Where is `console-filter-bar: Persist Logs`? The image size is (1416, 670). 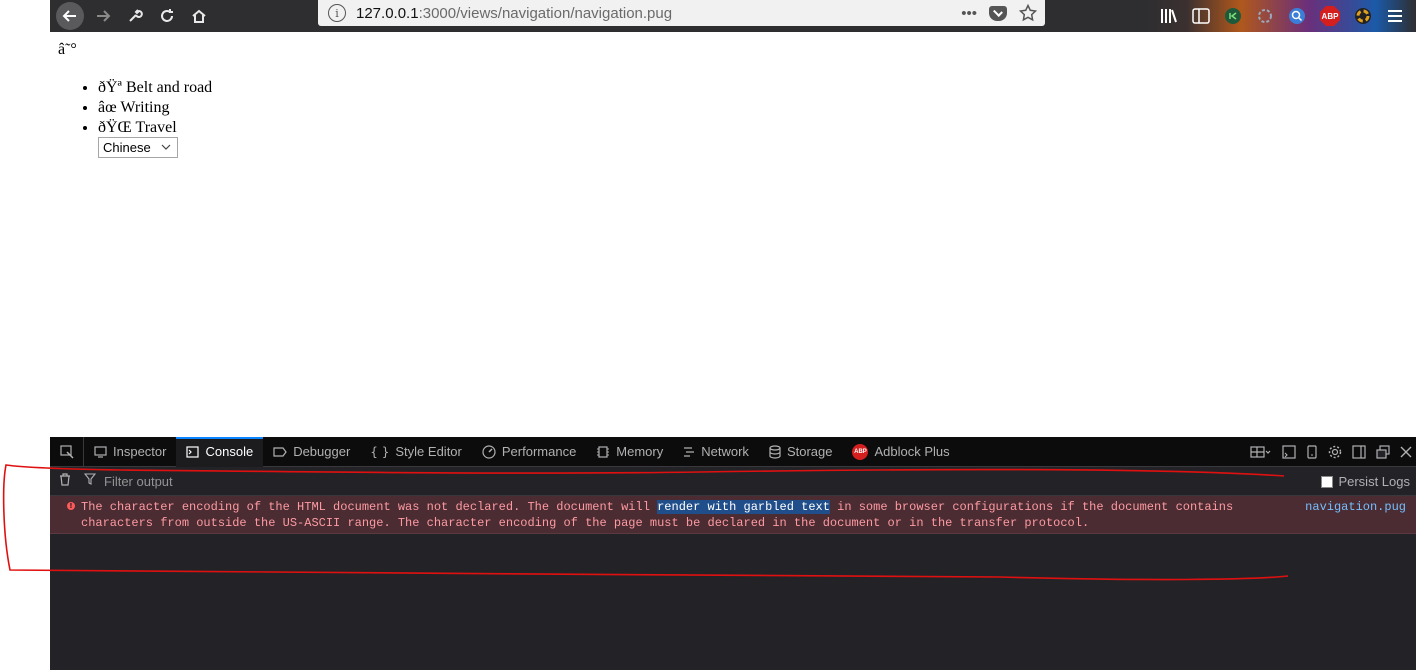
console-filter-bar: Persist Logs is located at coordinates (733, 481).